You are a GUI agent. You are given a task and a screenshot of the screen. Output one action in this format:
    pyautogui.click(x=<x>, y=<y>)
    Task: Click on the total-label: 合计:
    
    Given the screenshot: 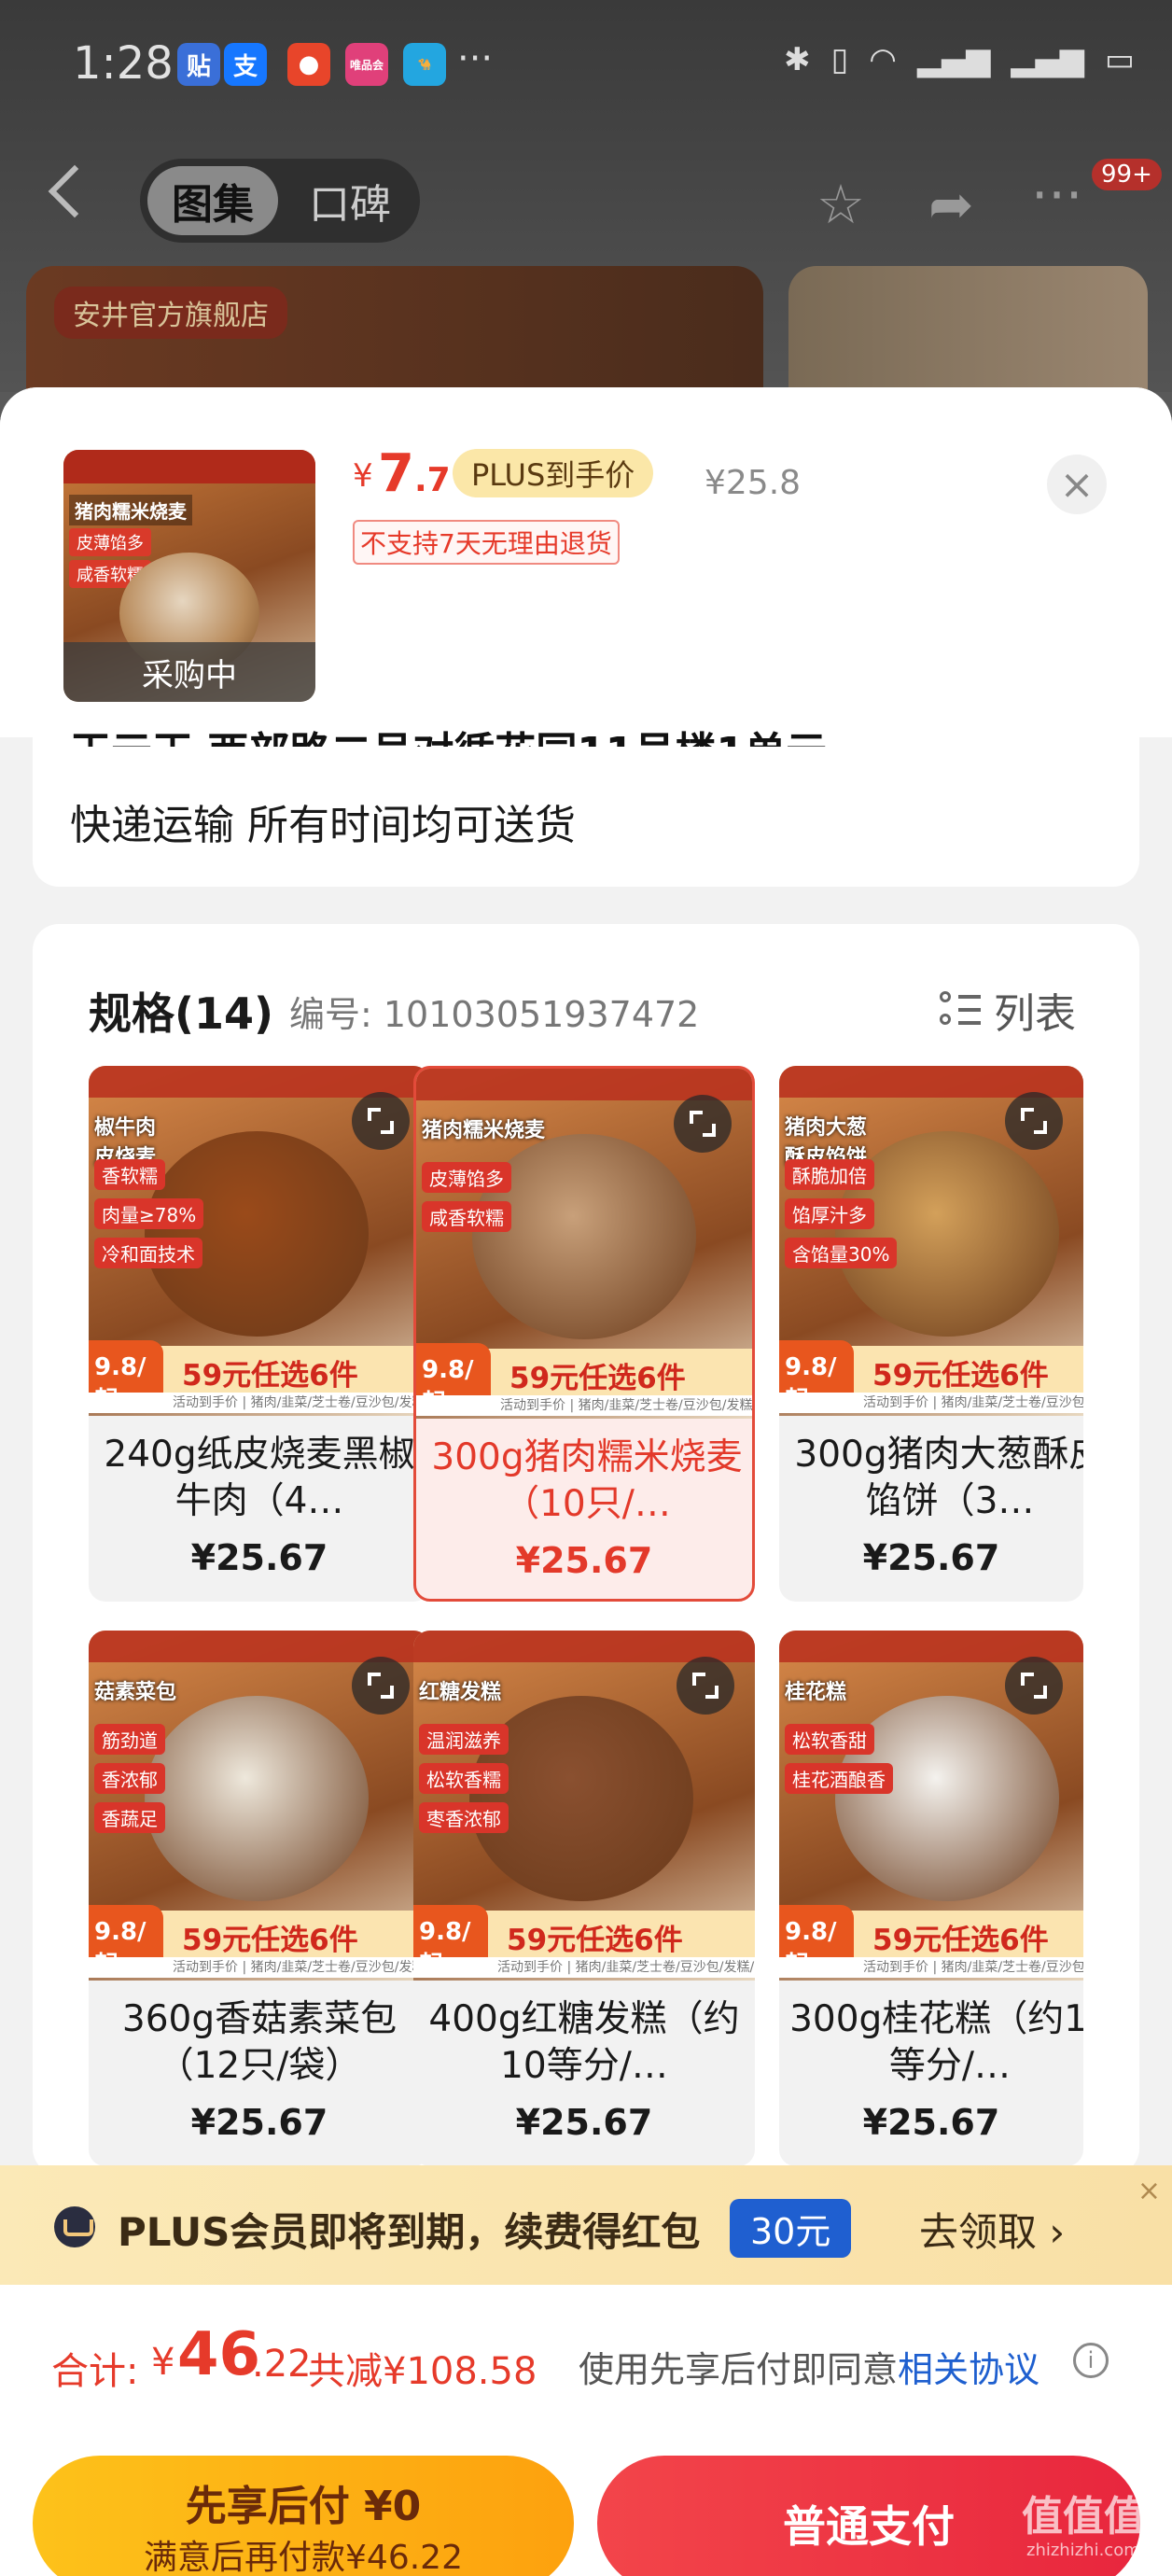 What is the action you would take?
    pyautogui.click(x=95, y=2371)
    